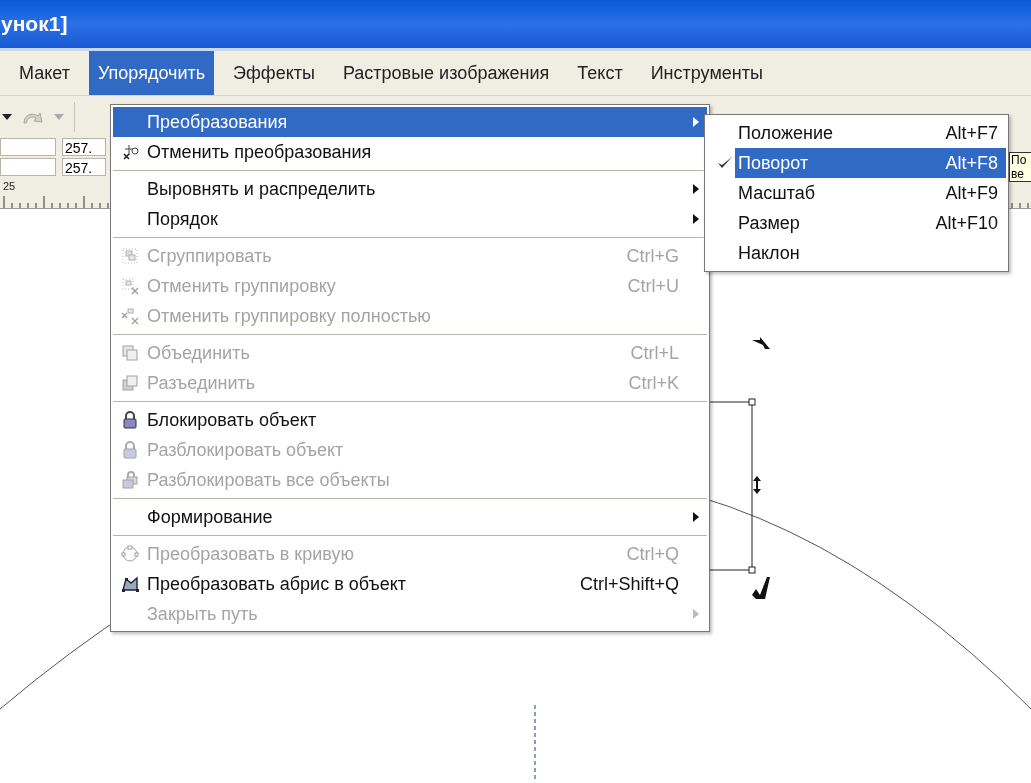 The width and height of the screenshot is (1031, 783). I want to click on menu-item: Блокировать объект, so click(410, 420).